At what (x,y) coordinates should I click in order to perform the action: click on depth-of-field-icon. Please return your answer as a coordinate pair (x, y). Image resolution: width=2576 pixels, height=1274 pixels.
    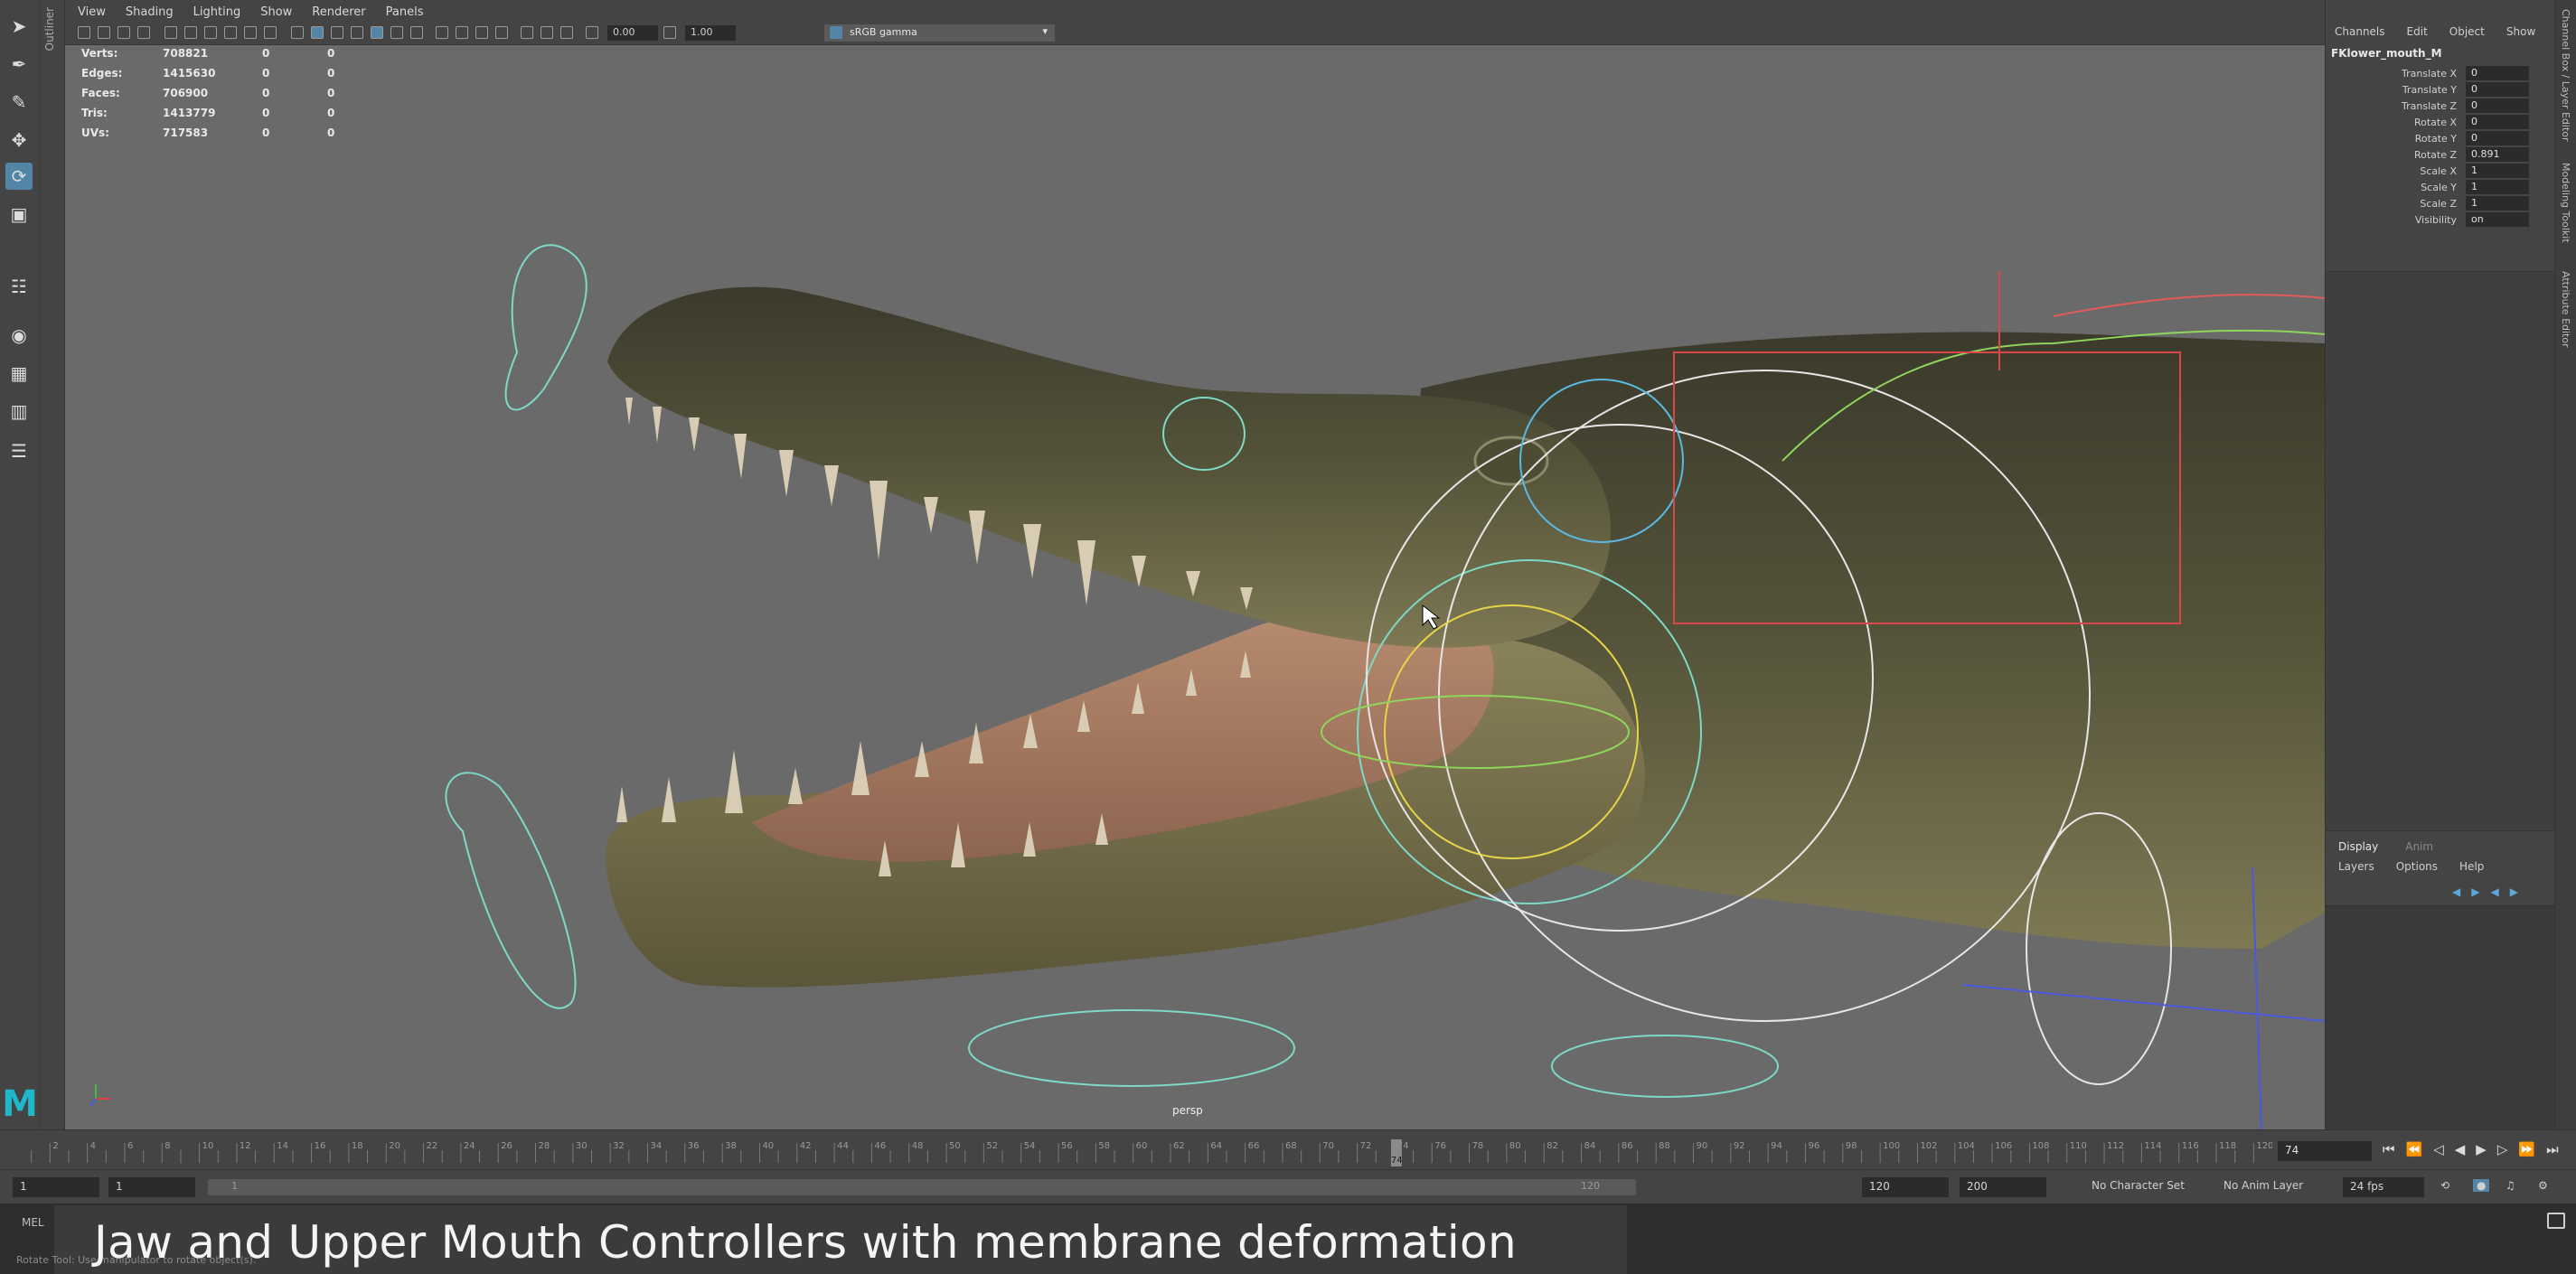
    Looking at the image, I should click on (501, 32).